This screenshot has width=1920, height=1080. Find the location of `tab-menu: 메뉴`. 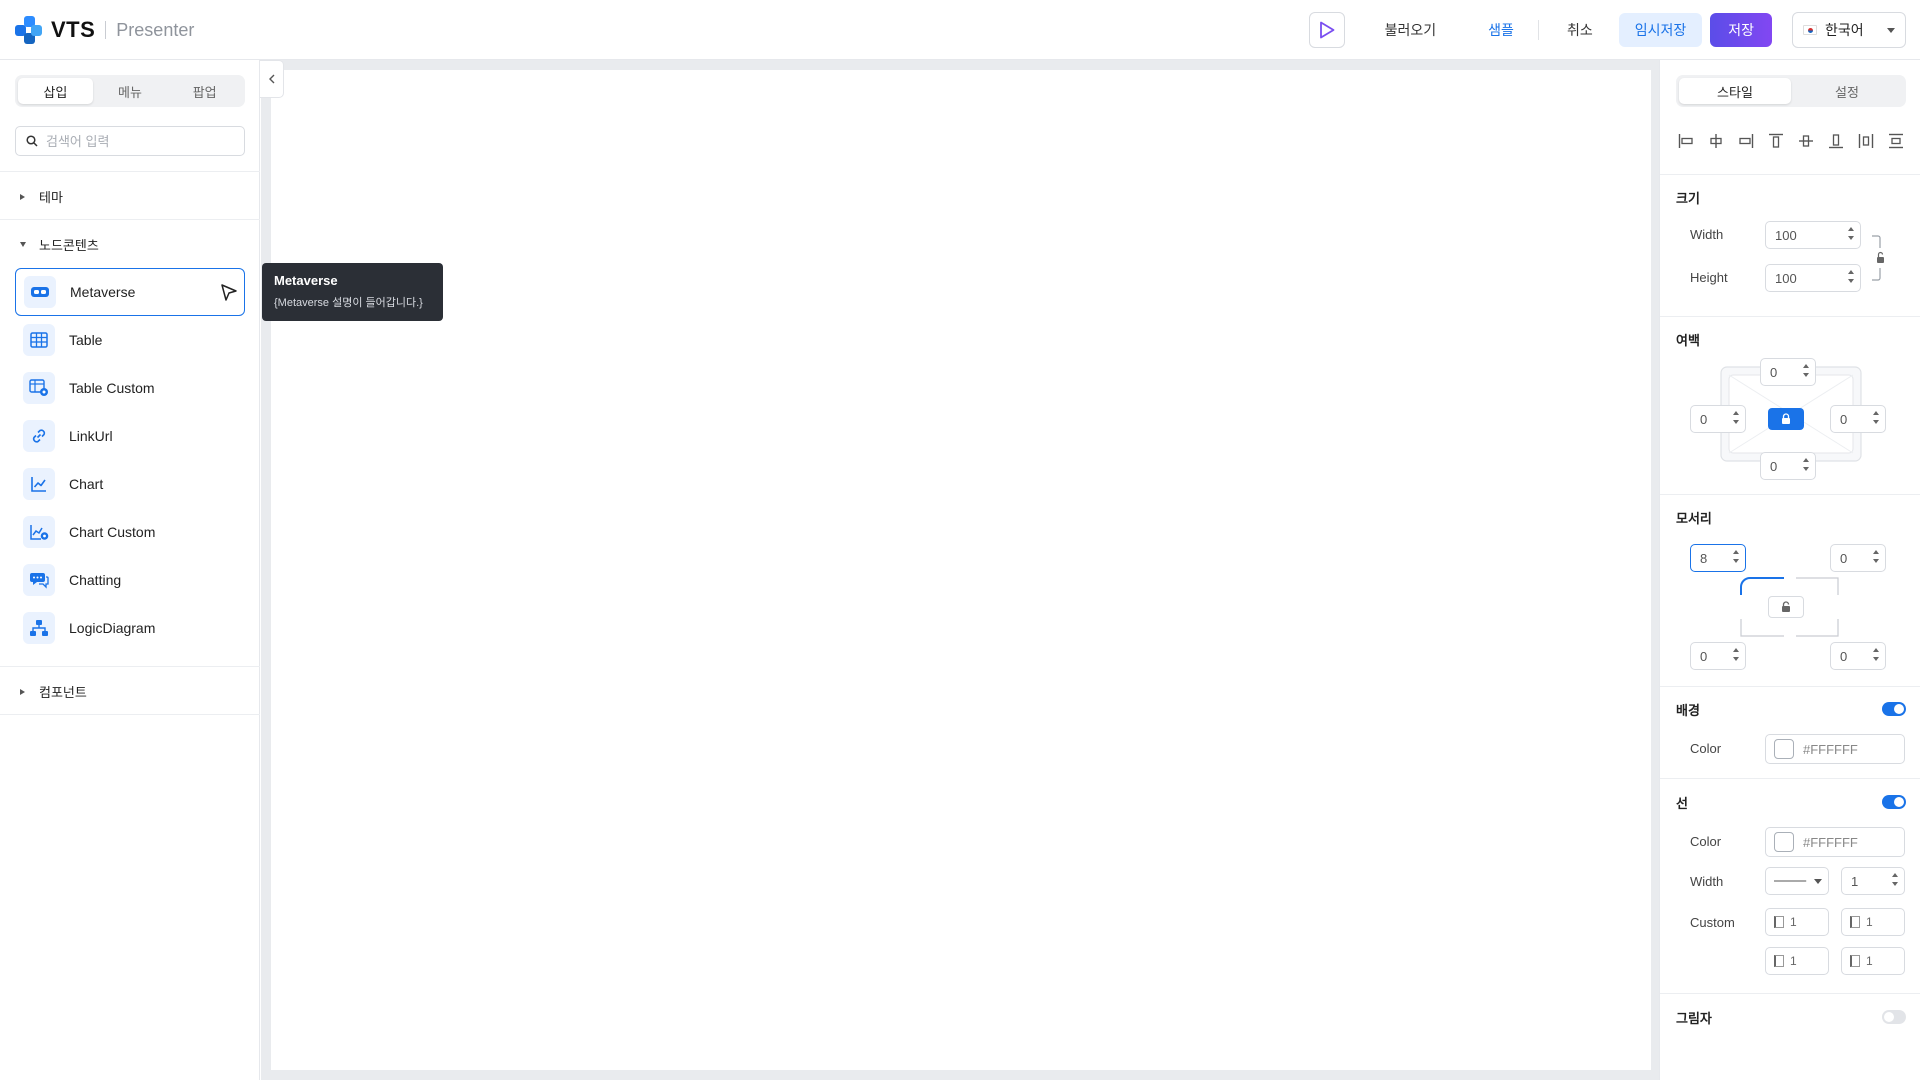

tab-menu: 메뉴 is located at coordinates (130, 91).